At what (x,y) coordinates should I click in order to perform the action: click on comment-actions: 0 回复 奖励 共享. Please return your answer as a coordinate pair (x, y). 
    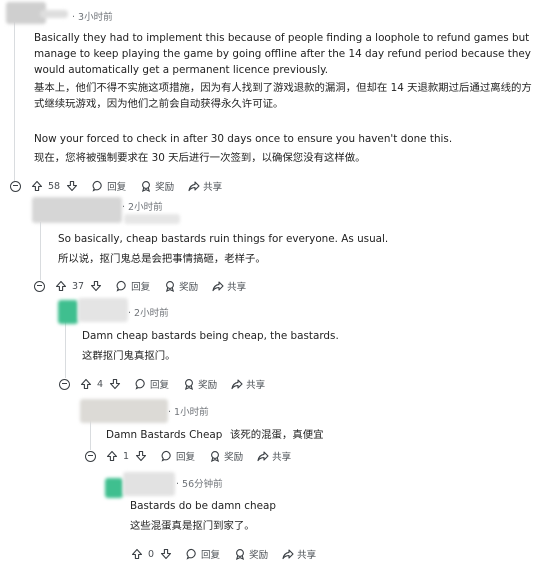
    Looking at the image, I should click on (223, 554).